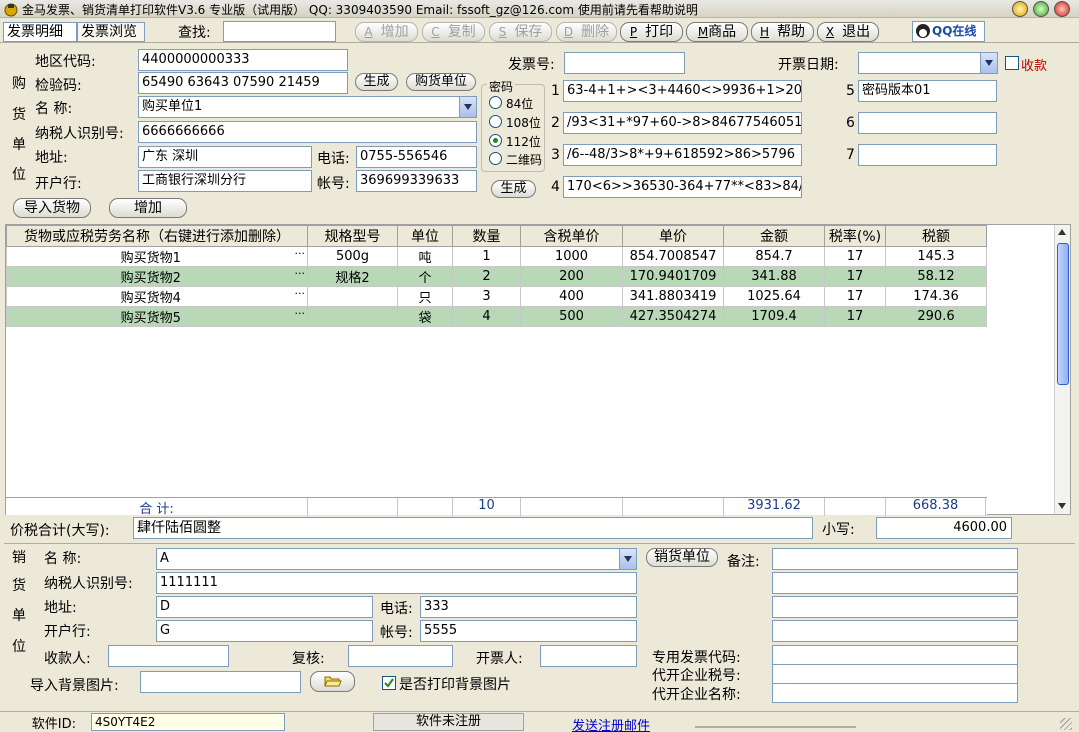 Image resolution: width=1079 pixels, height=732 pixels. What do you see at coordinates (895, 655) in the screenshot?
I see `special-code-field` at bounding box center [895, 655].